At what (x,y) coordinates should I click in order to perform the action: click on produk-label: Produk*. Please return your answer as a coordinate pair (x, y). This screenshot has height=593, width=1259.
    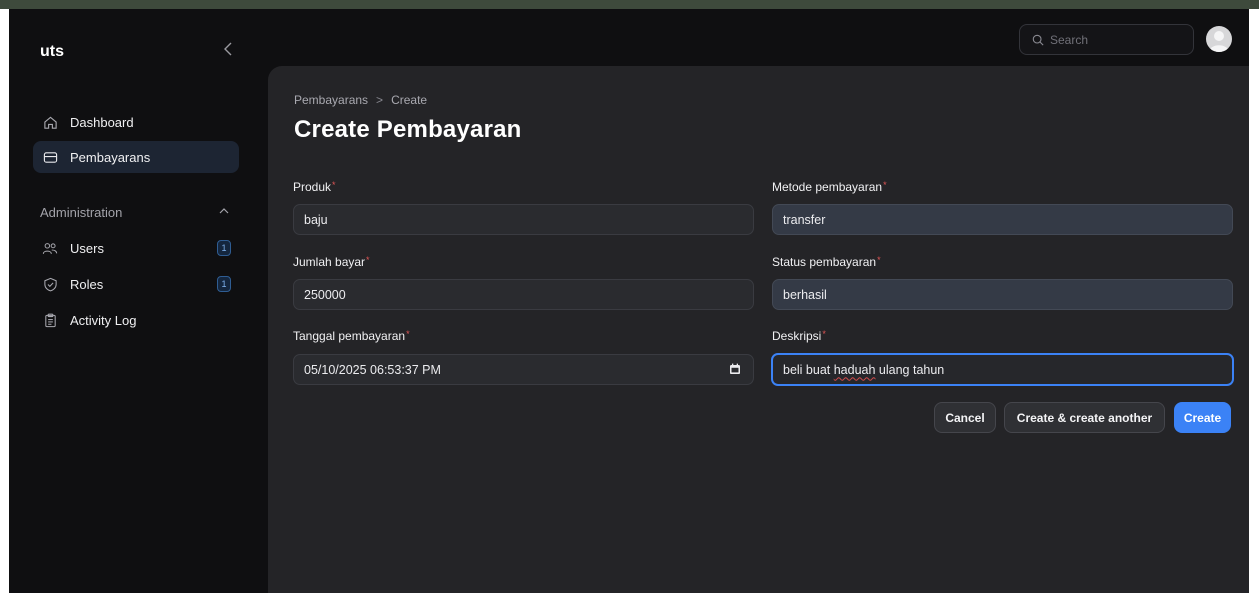
    Looking at the image, I should click on (314, 187).